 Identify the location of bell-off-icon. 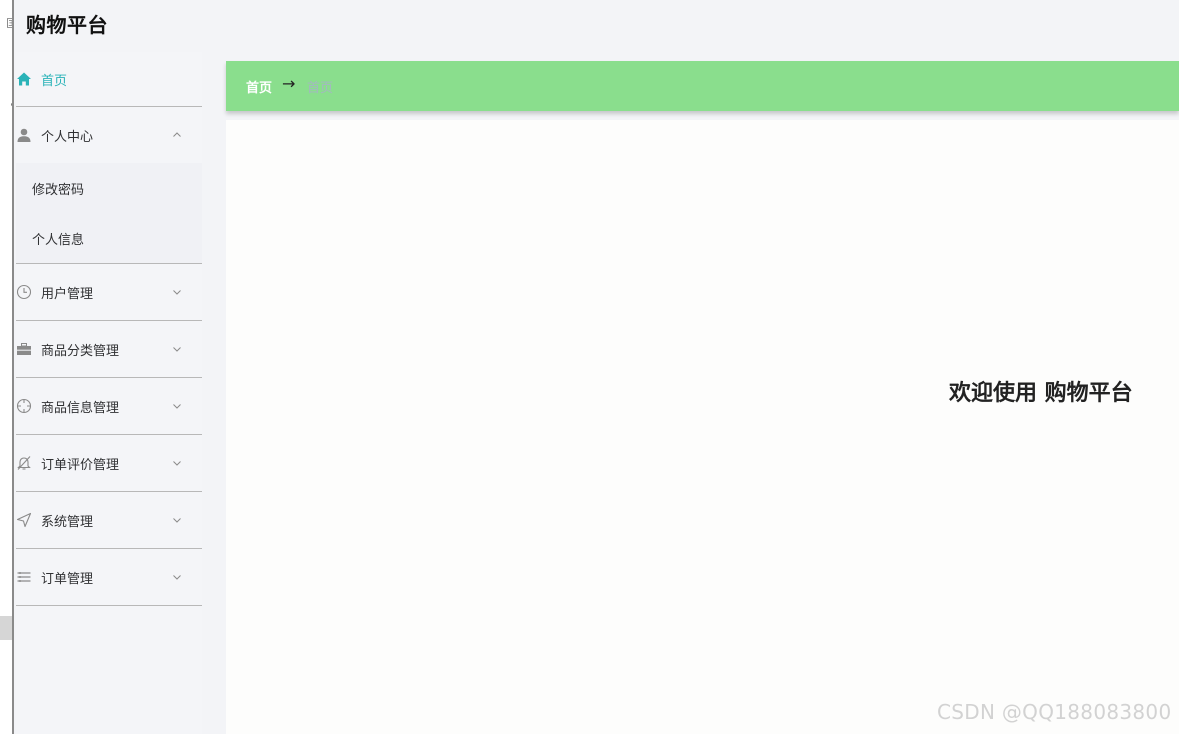
(24, 463).